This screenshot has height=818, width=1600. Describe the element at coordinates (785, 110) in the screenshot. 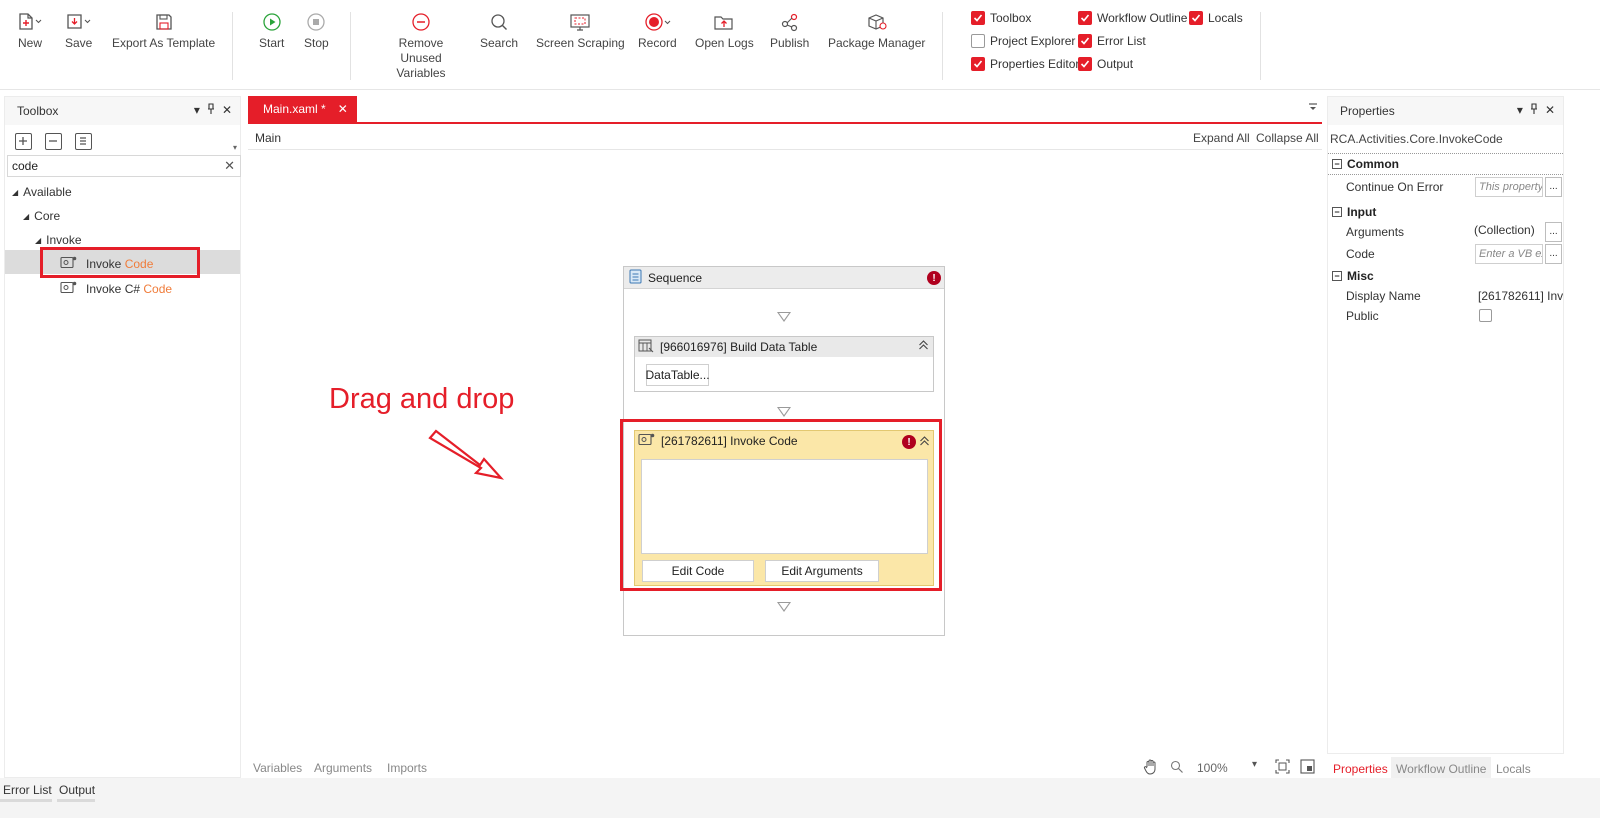

I see `document-tabbar: Main.xaml * ✕` at that location.